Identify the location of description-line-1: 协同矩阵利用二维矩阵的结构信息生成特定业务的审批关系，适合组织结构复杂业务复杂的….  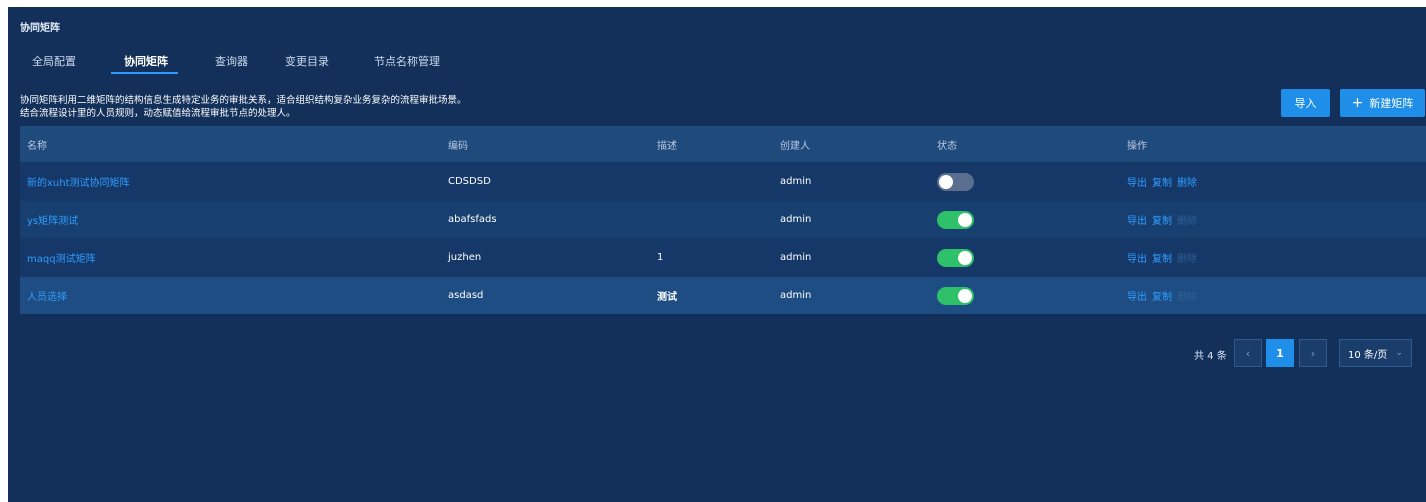
(243, 100).